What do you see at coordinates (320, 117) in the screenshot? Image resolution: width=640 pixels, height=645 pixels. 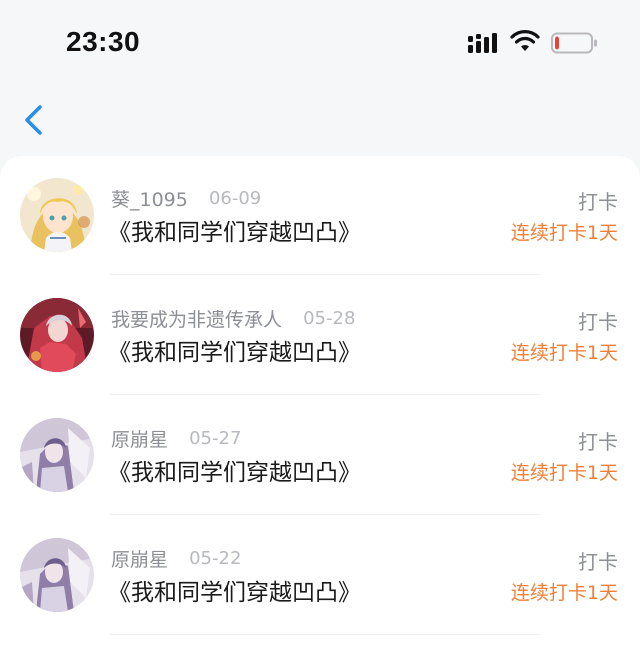 I see `navigation-bar` at bounding box center [320, 117].